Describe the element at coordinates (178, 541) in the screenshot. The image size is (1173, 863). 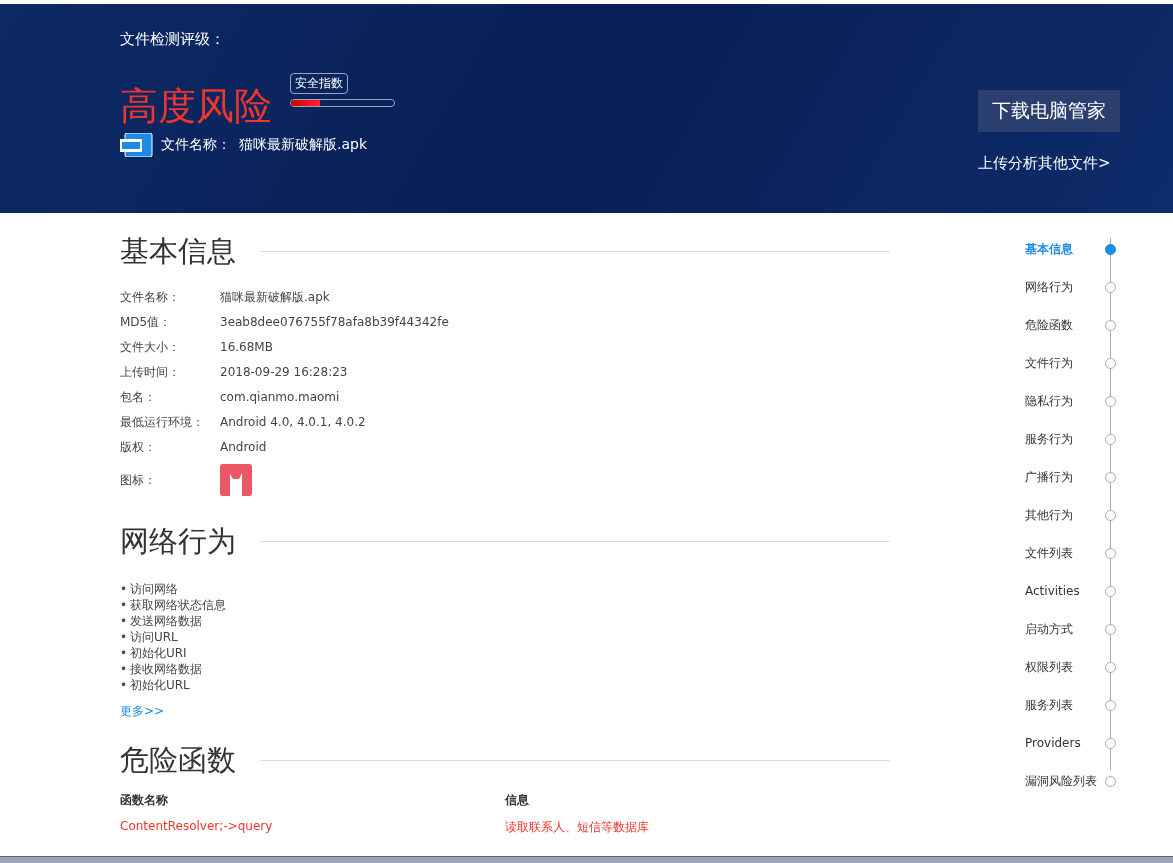
I see `section-title: 网络行为` at that location.